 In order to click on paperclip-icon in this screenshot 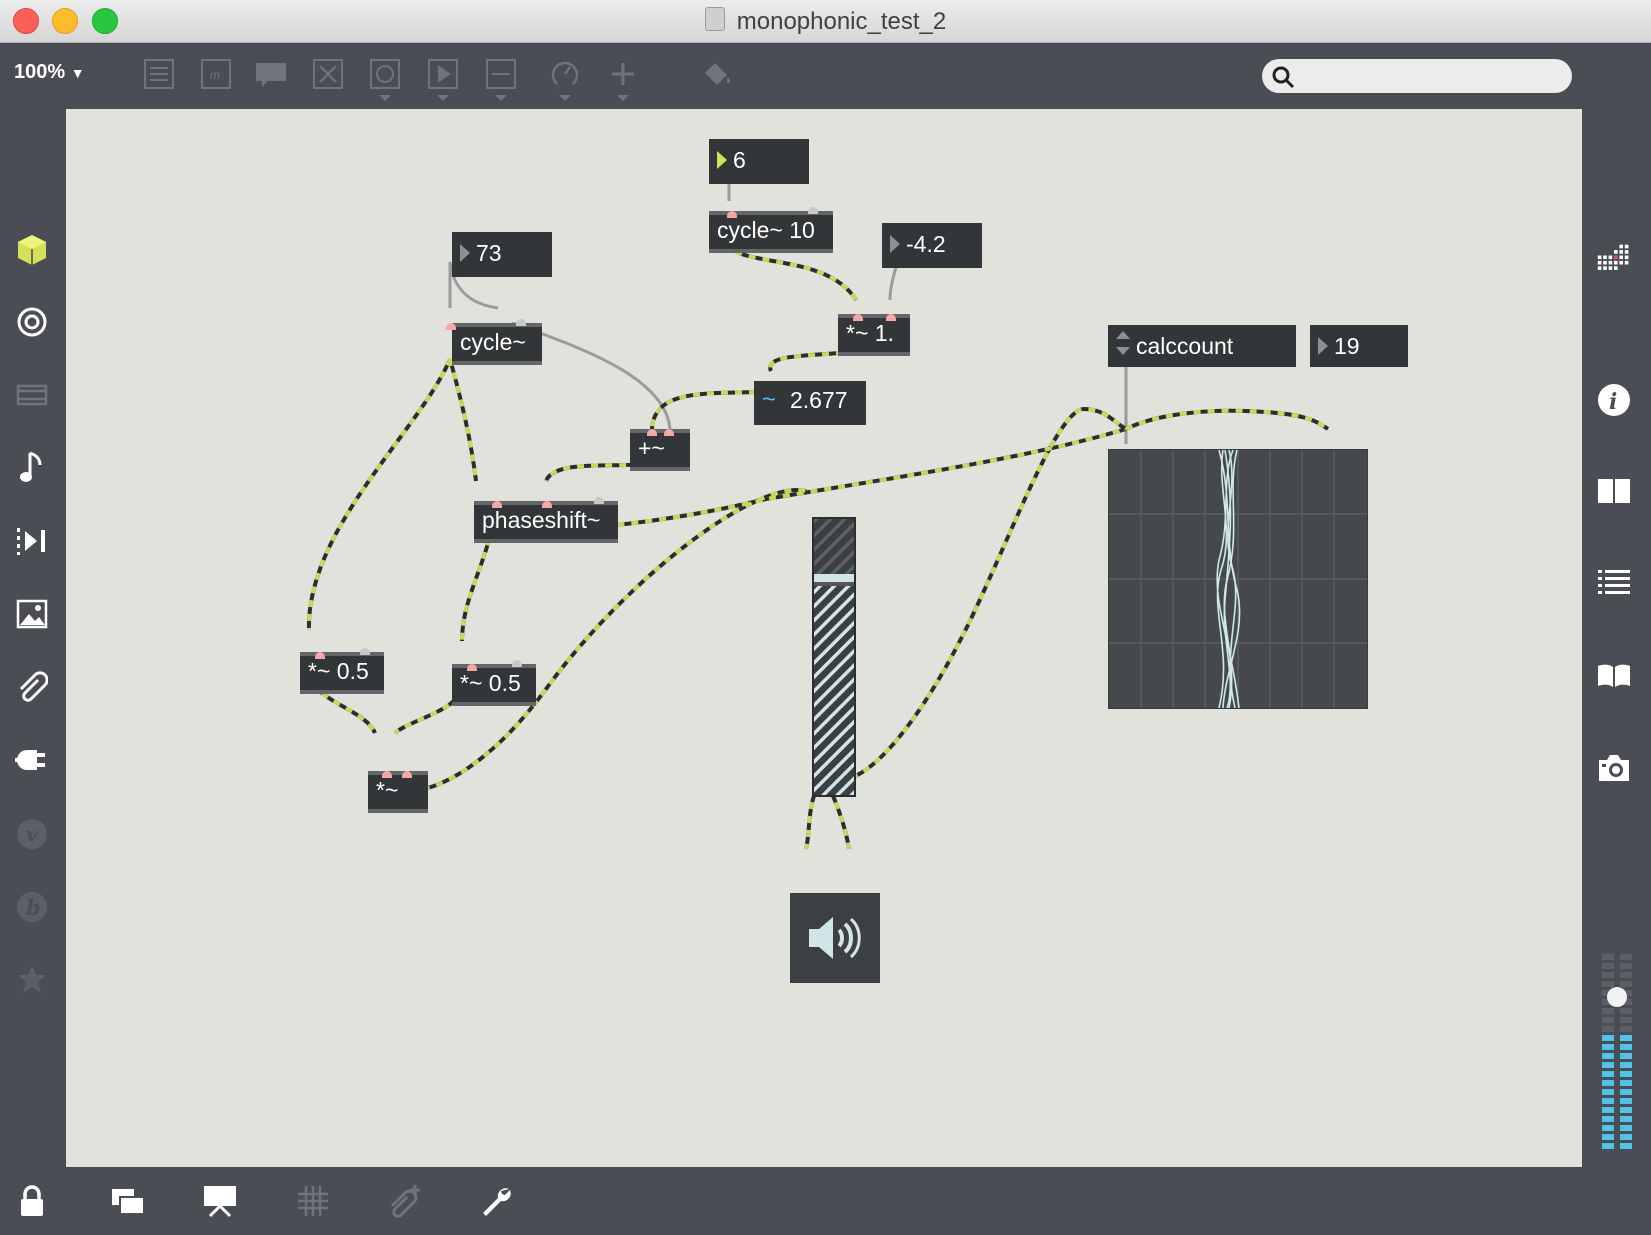, I will do `click(32, 687)`.